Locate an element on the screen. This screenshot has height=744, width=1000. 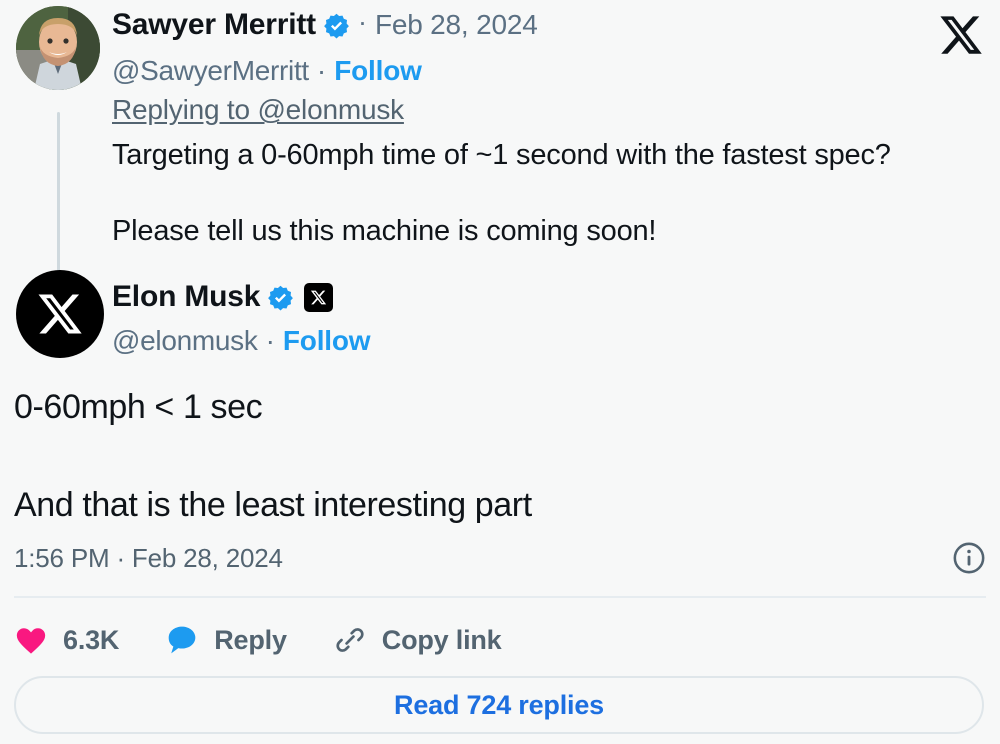
reply-body-spacer is located at coordinates (542, 193).